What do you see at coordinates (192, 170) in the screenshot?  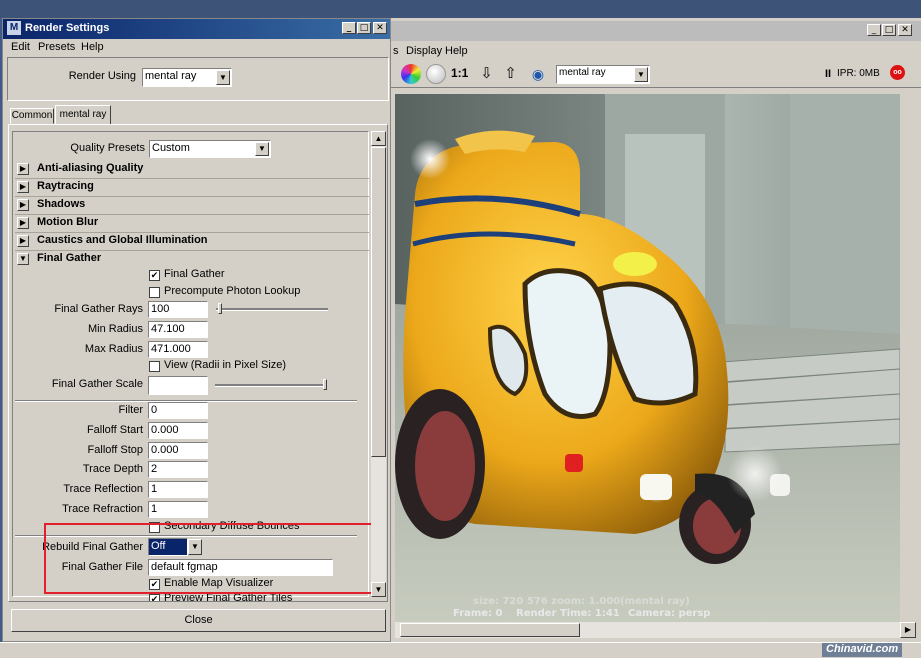 I see `section-anti-aliasing: ▶ Anti-aliasing Quality` at bounding box center [192, 170].